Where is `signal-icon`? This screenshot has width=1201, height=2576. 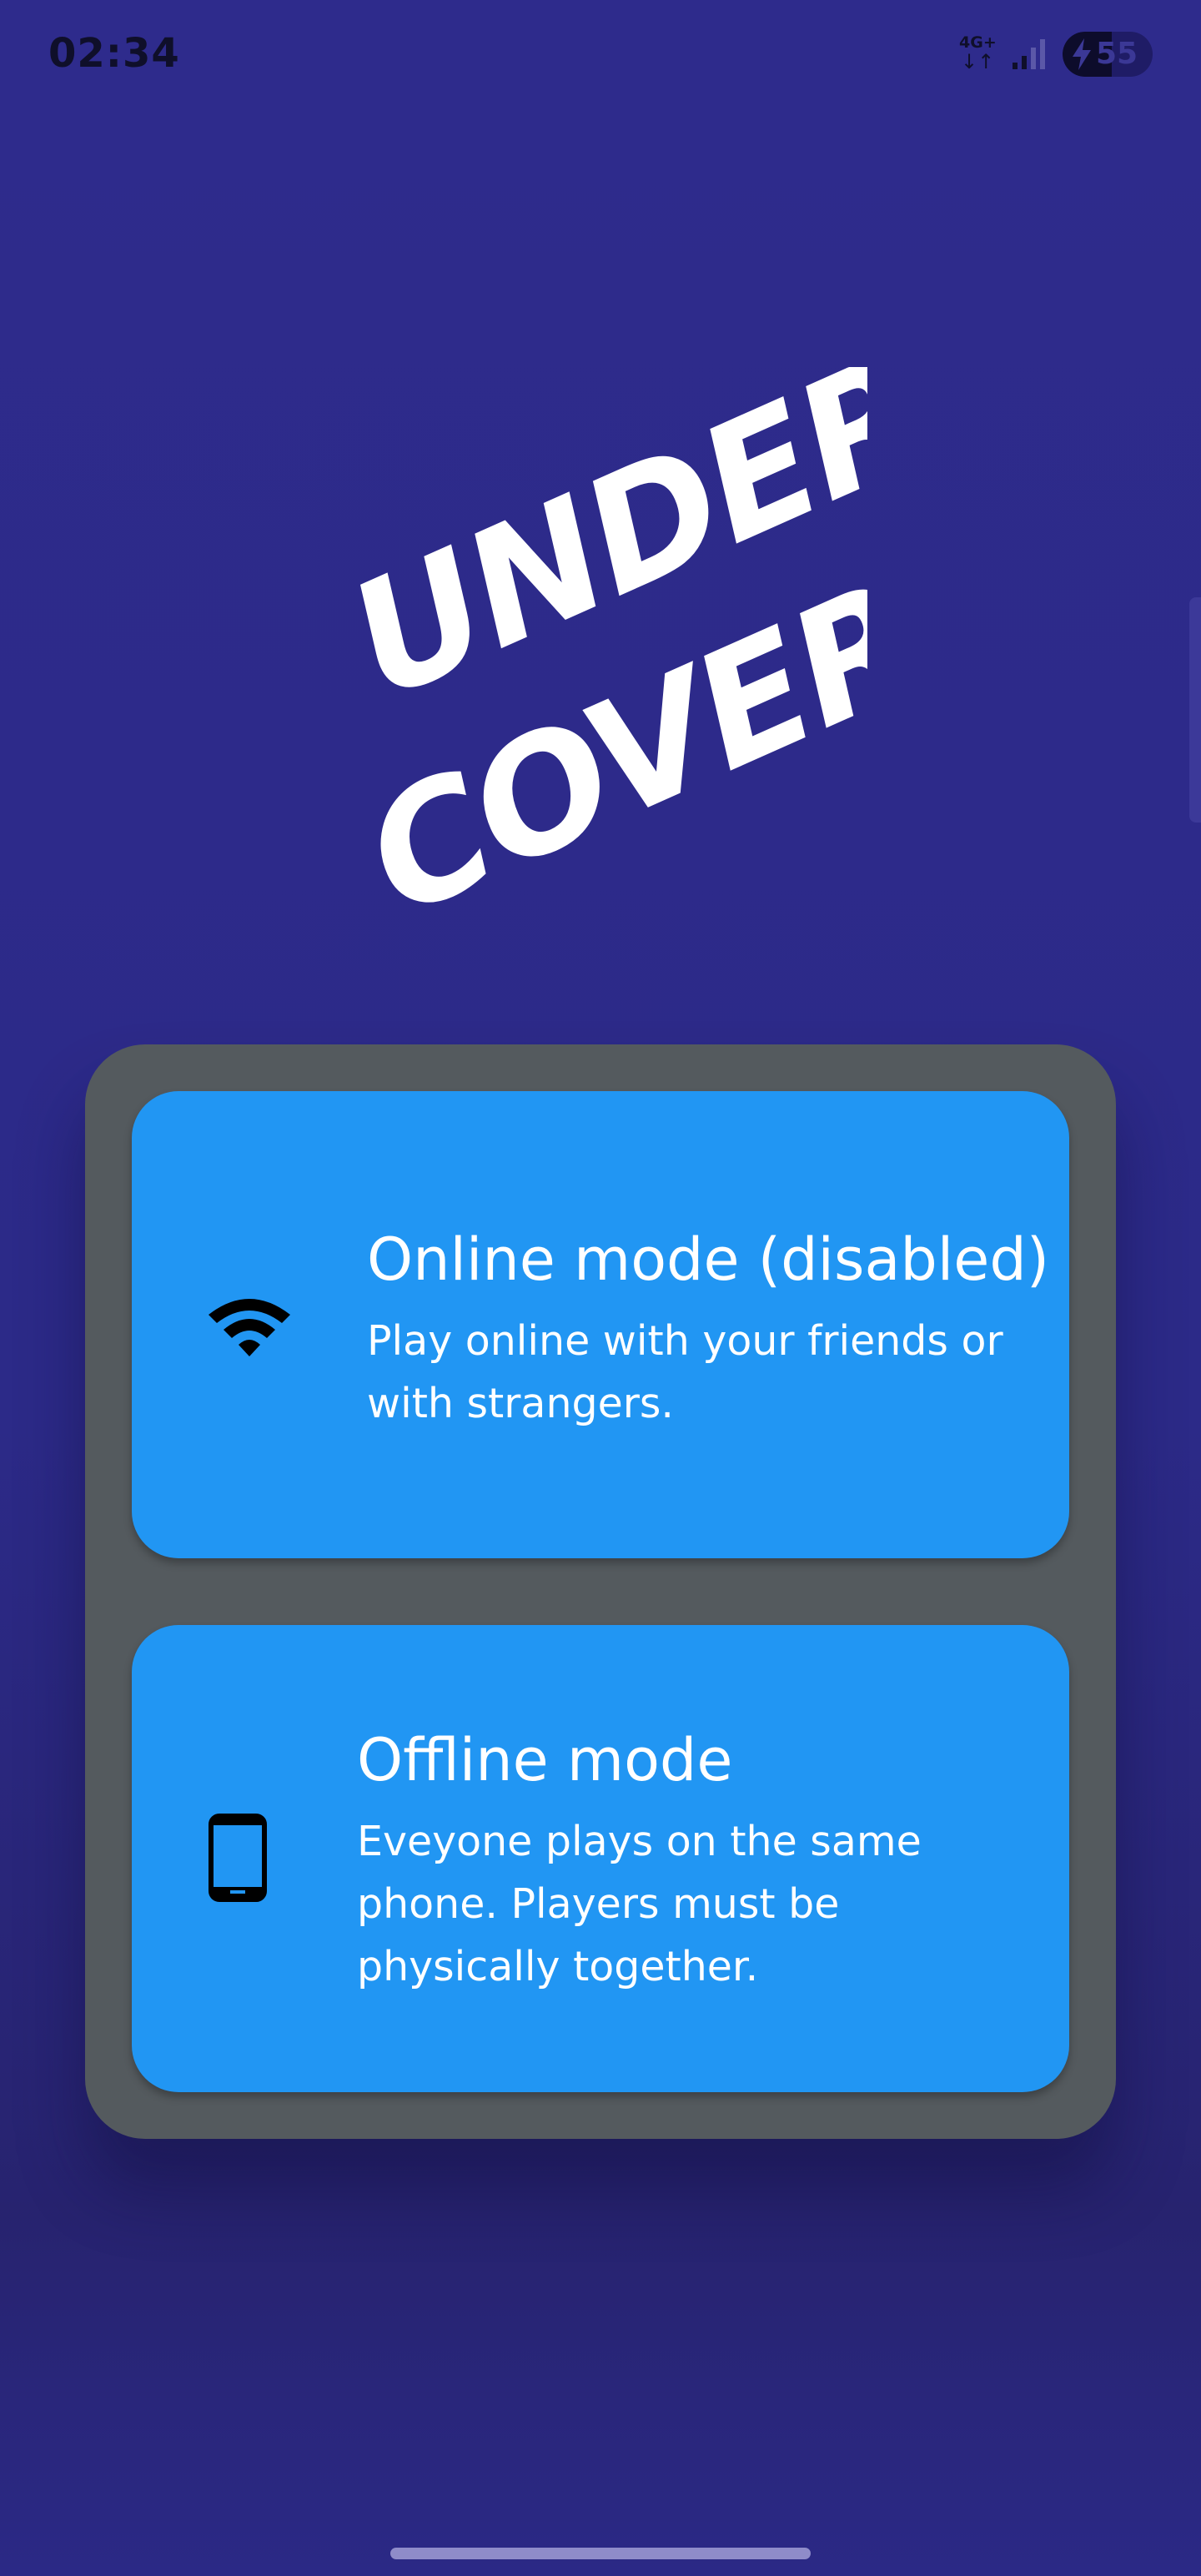 signal-icon is located at coordinates (1029, 54).